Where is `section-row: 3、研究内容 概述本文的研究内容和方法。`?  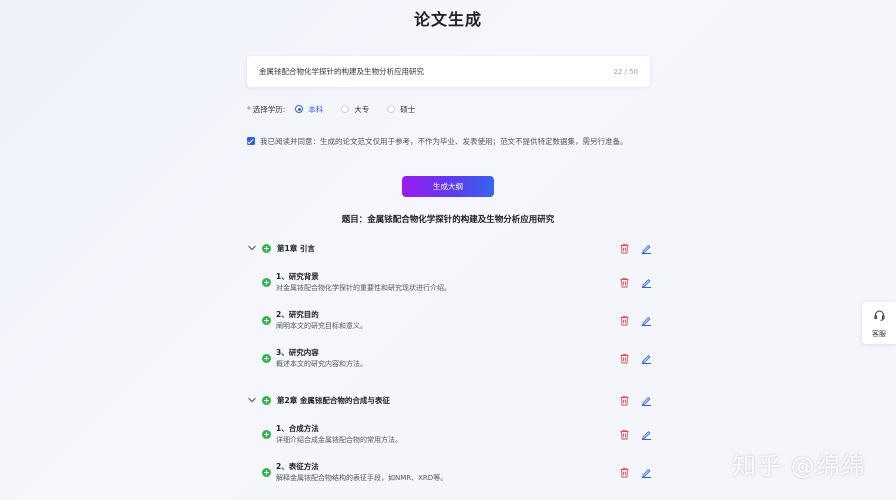
section-row: 3、研究内容 概述本文的研究内容和方法。 is located at coordinates (457, 360).